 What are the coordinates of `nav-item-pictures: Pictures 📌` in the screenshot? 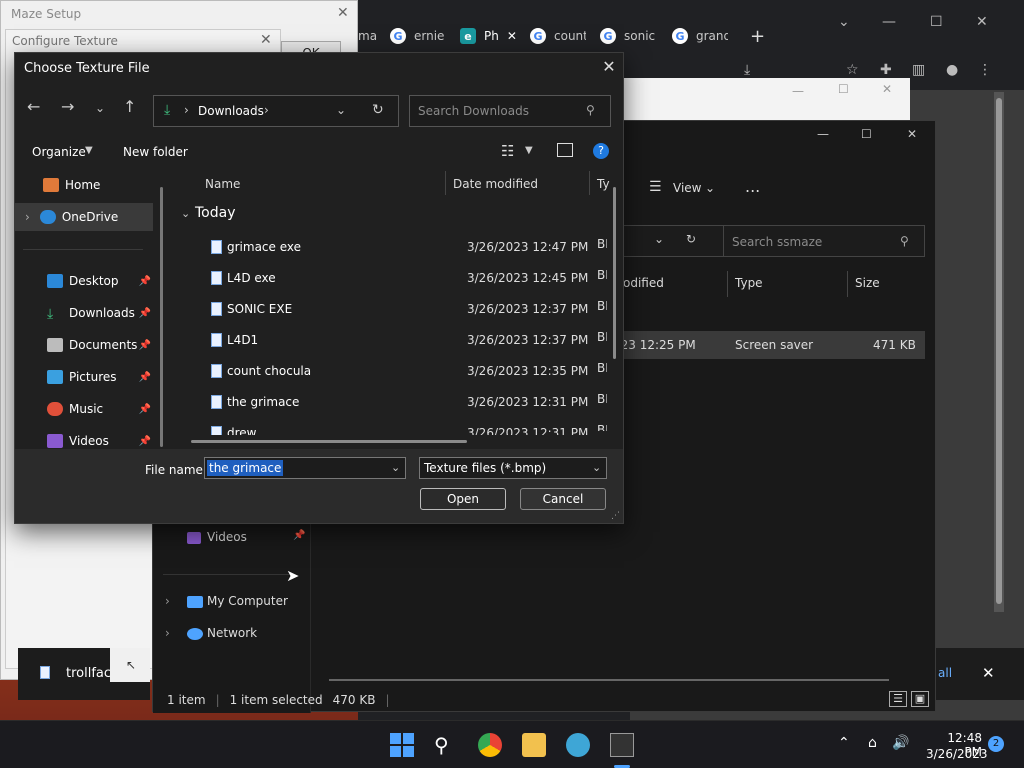 It's located at (101, 377).